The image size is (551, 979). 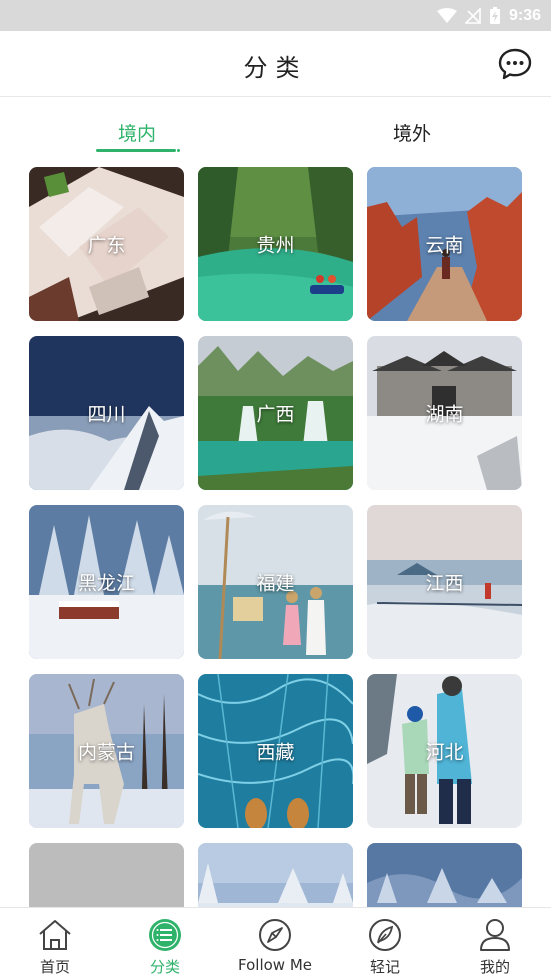 What do you see at coordinates (384, 967) in the screenshot?
I see `nav-label: 轻记` at bounding box center [384, 967].